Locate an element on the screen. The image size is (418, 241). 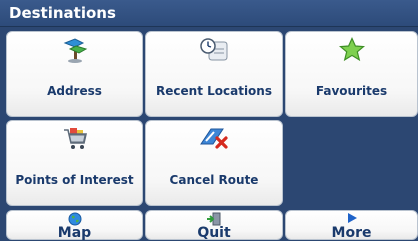
more-button: More is located at coordinates (351, 225).